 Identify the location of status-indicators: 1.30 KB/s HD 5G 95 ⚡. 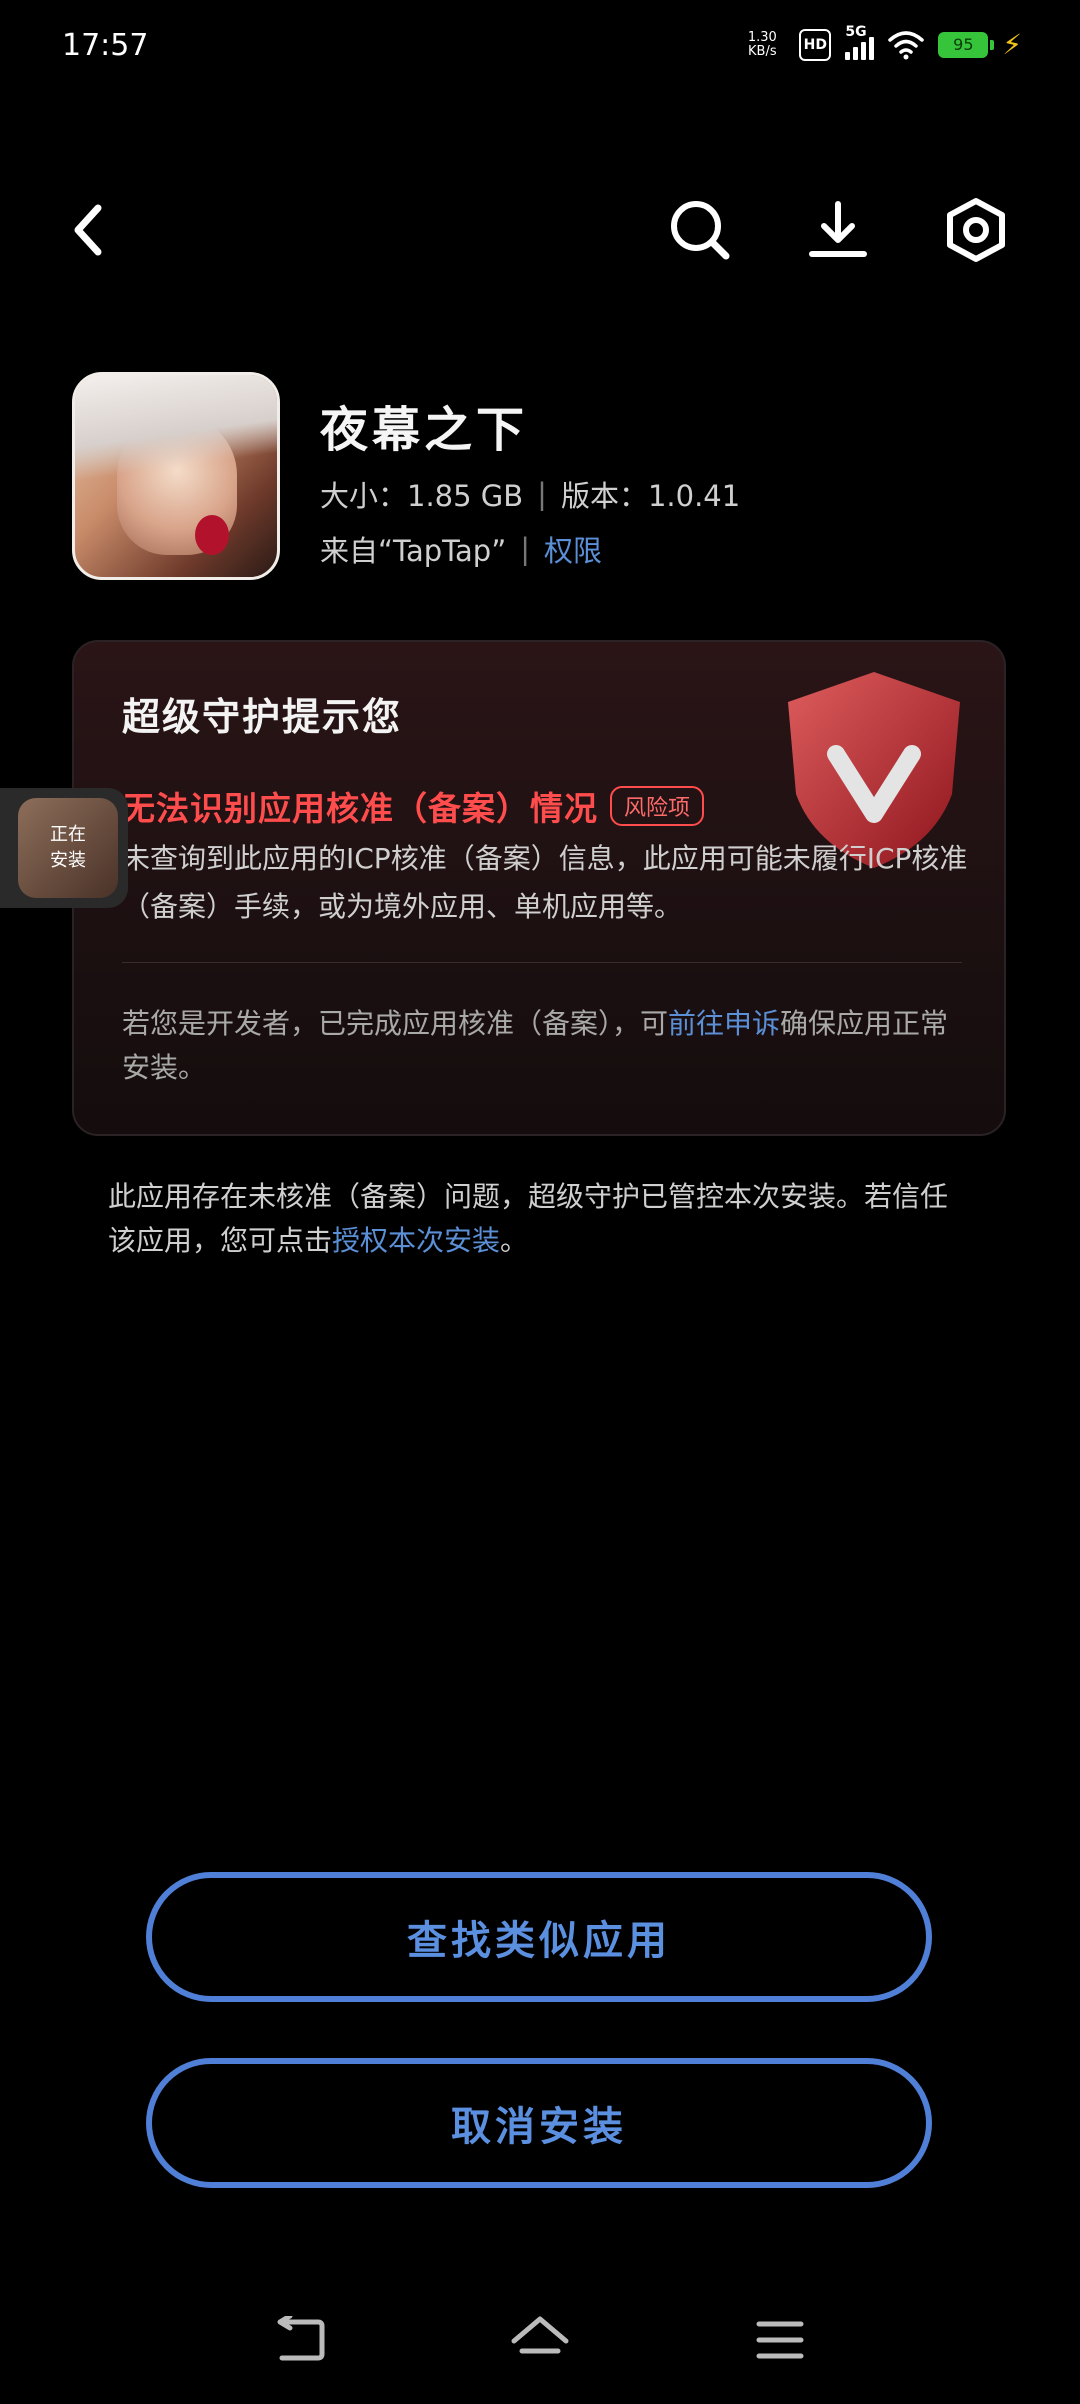
(880, 43).